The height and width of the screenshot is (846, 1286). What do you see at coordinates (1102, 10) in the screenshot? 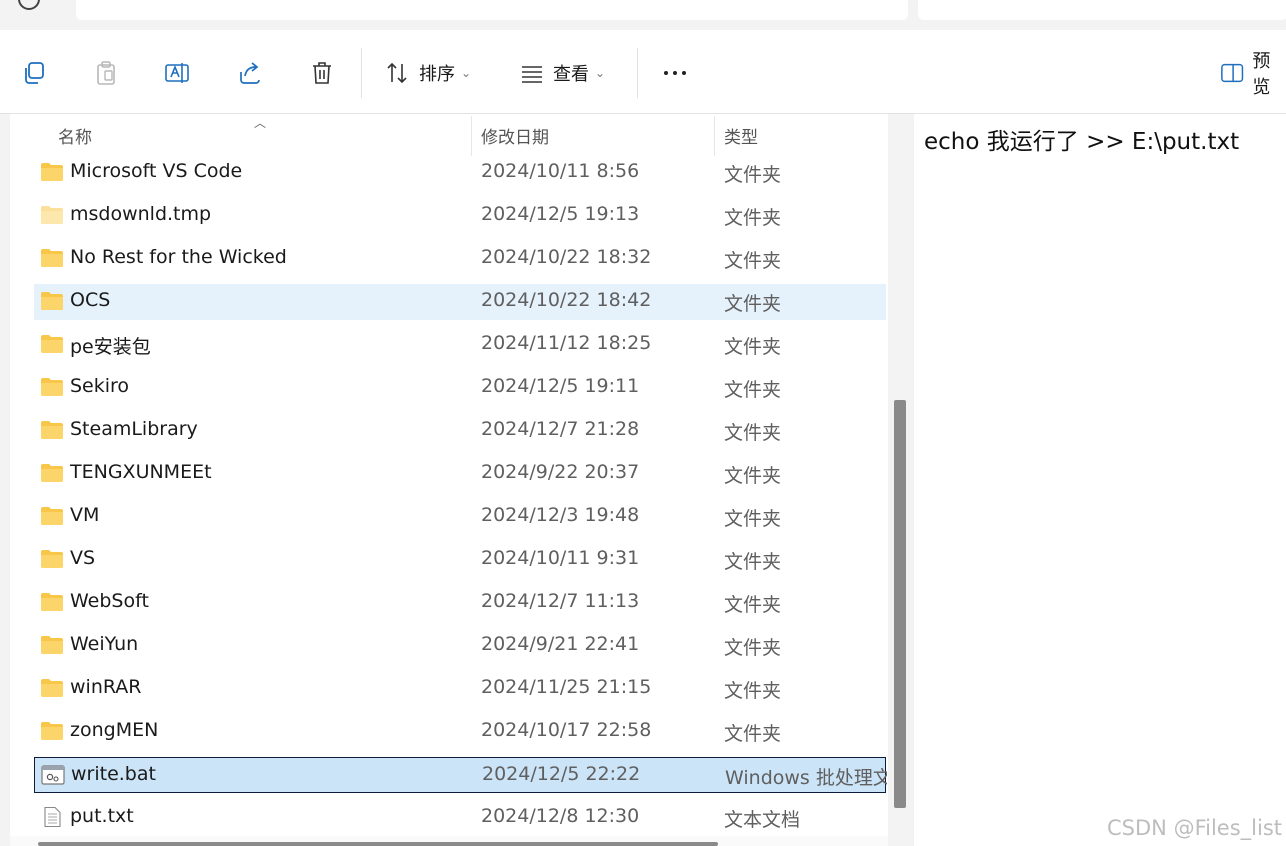
I see `search-box` at bounding box center [1102, 10].